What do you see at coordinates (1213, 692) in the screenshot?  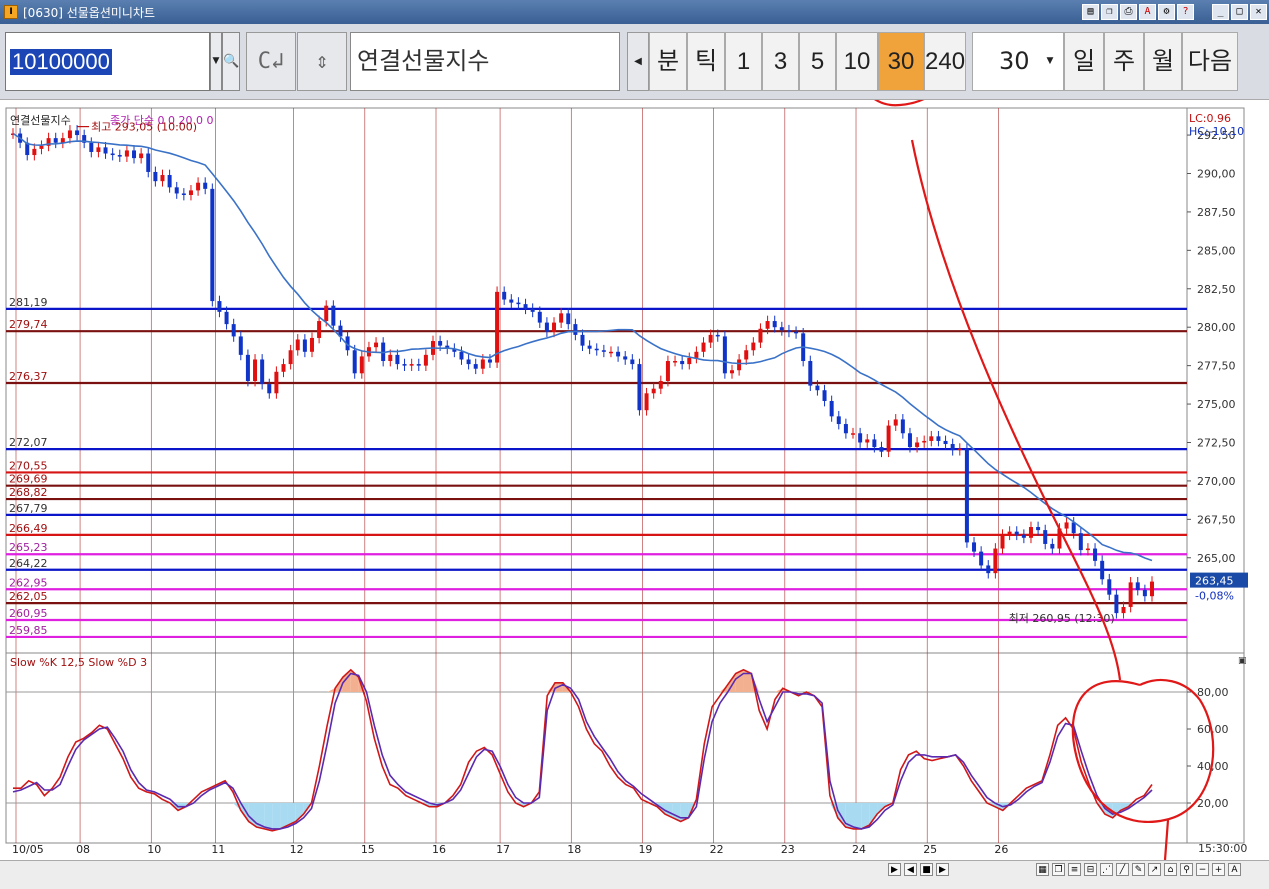 I see `stoch-y-tick-label: 80,00` at bounding box center [1213, 692].